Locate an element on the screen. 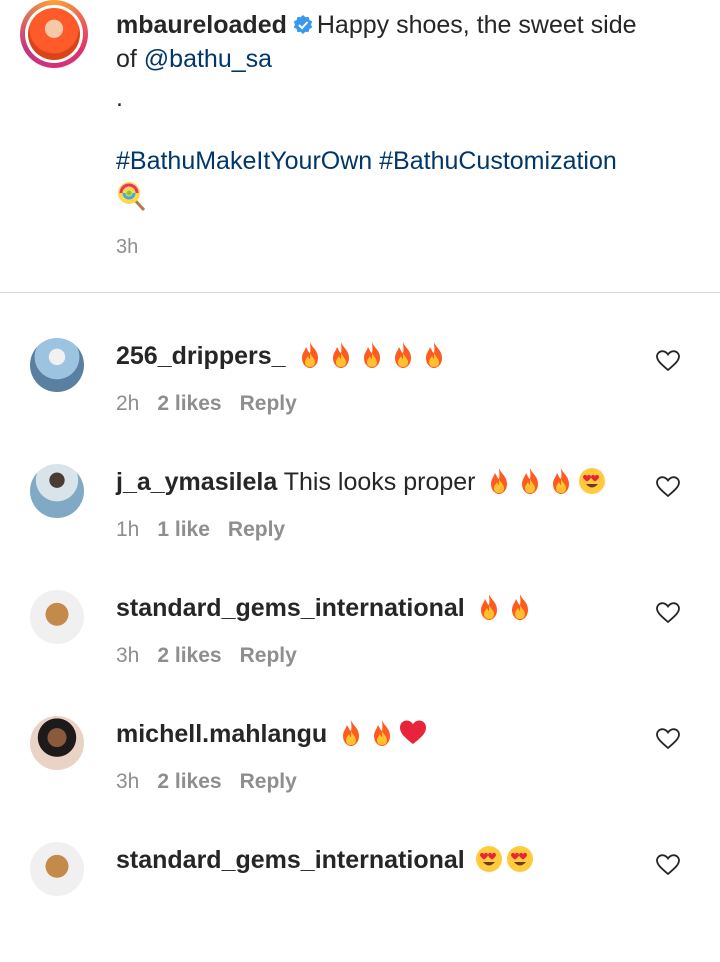 This screenshot has height=962, width=720. hashtag-link: #BathuCustomization is located at coordinates (498, 161).